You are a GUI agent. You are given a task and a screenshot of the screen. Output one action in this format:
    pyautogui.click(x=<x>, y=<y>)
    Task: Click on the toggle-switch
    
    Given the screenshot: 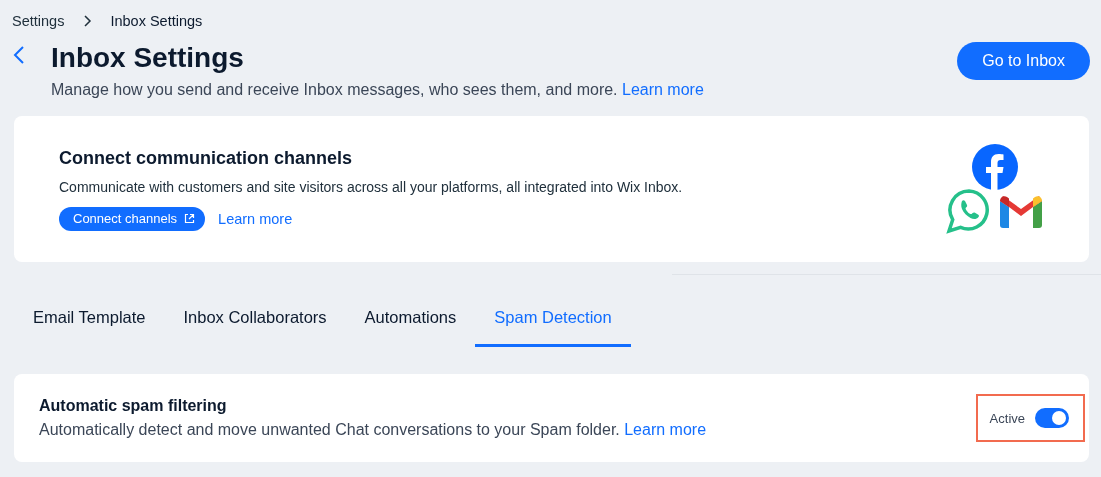 What is the action you would take?
    pyautogui.click(x=1052, y=418)
    